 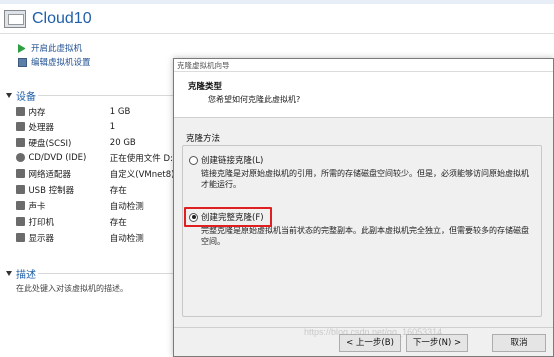 What do you see at coordinates (41, 222) in the screenshot?
I see `device-name: 打印机` at bounding box center [41, 222].